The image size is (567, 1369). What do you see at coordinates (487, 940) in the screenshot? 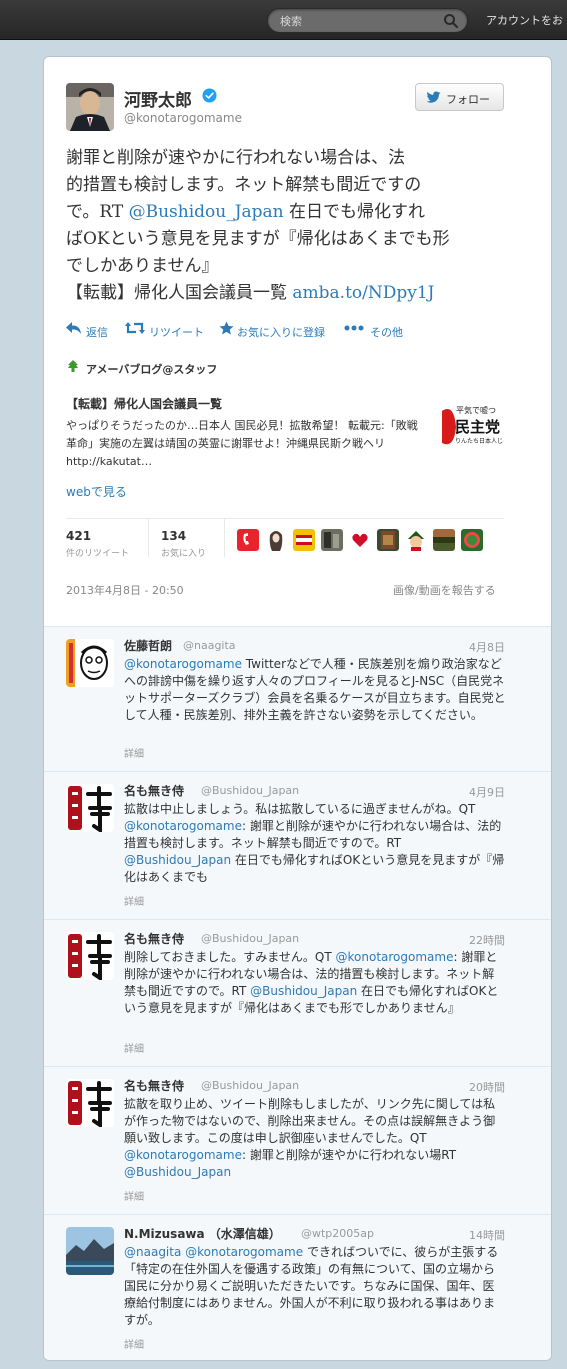
I see `reply-timestamp: 22時間` at bounding box center [487, 940].